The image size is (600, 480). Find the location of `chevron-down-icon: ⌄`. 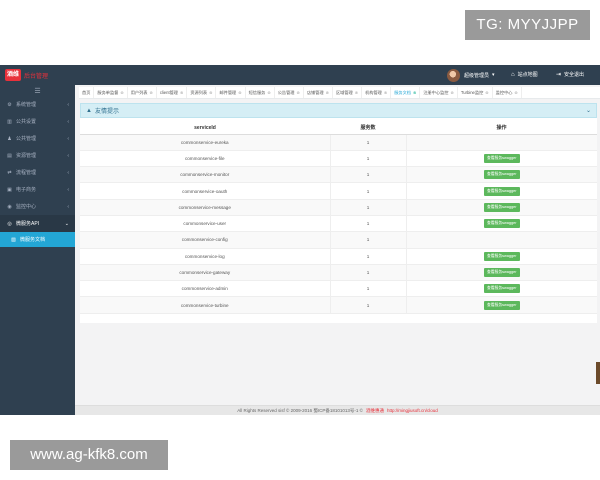

chevron-down-icon: ⌄ is located at coordinates (66, 223).